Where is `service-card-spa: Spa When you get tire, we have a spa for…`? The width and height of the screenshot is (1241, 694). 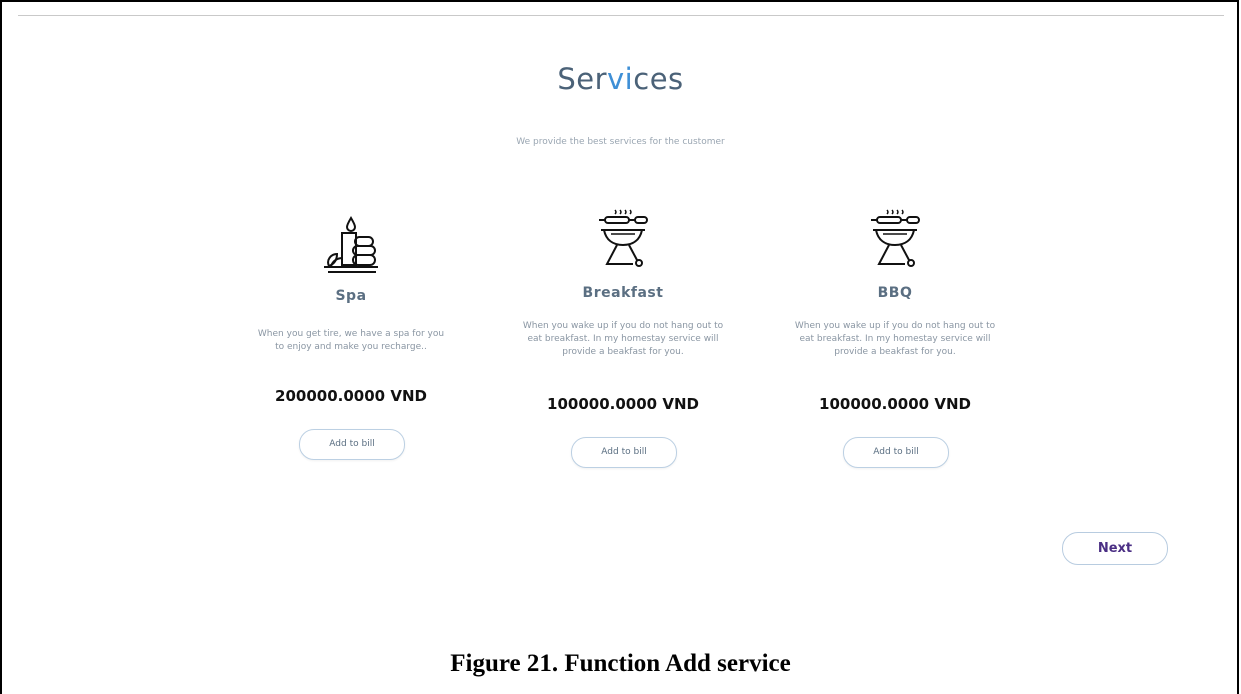 service-card-spa: Spa When you get tire, we have a spa for… is located at coordinates (351, 335).